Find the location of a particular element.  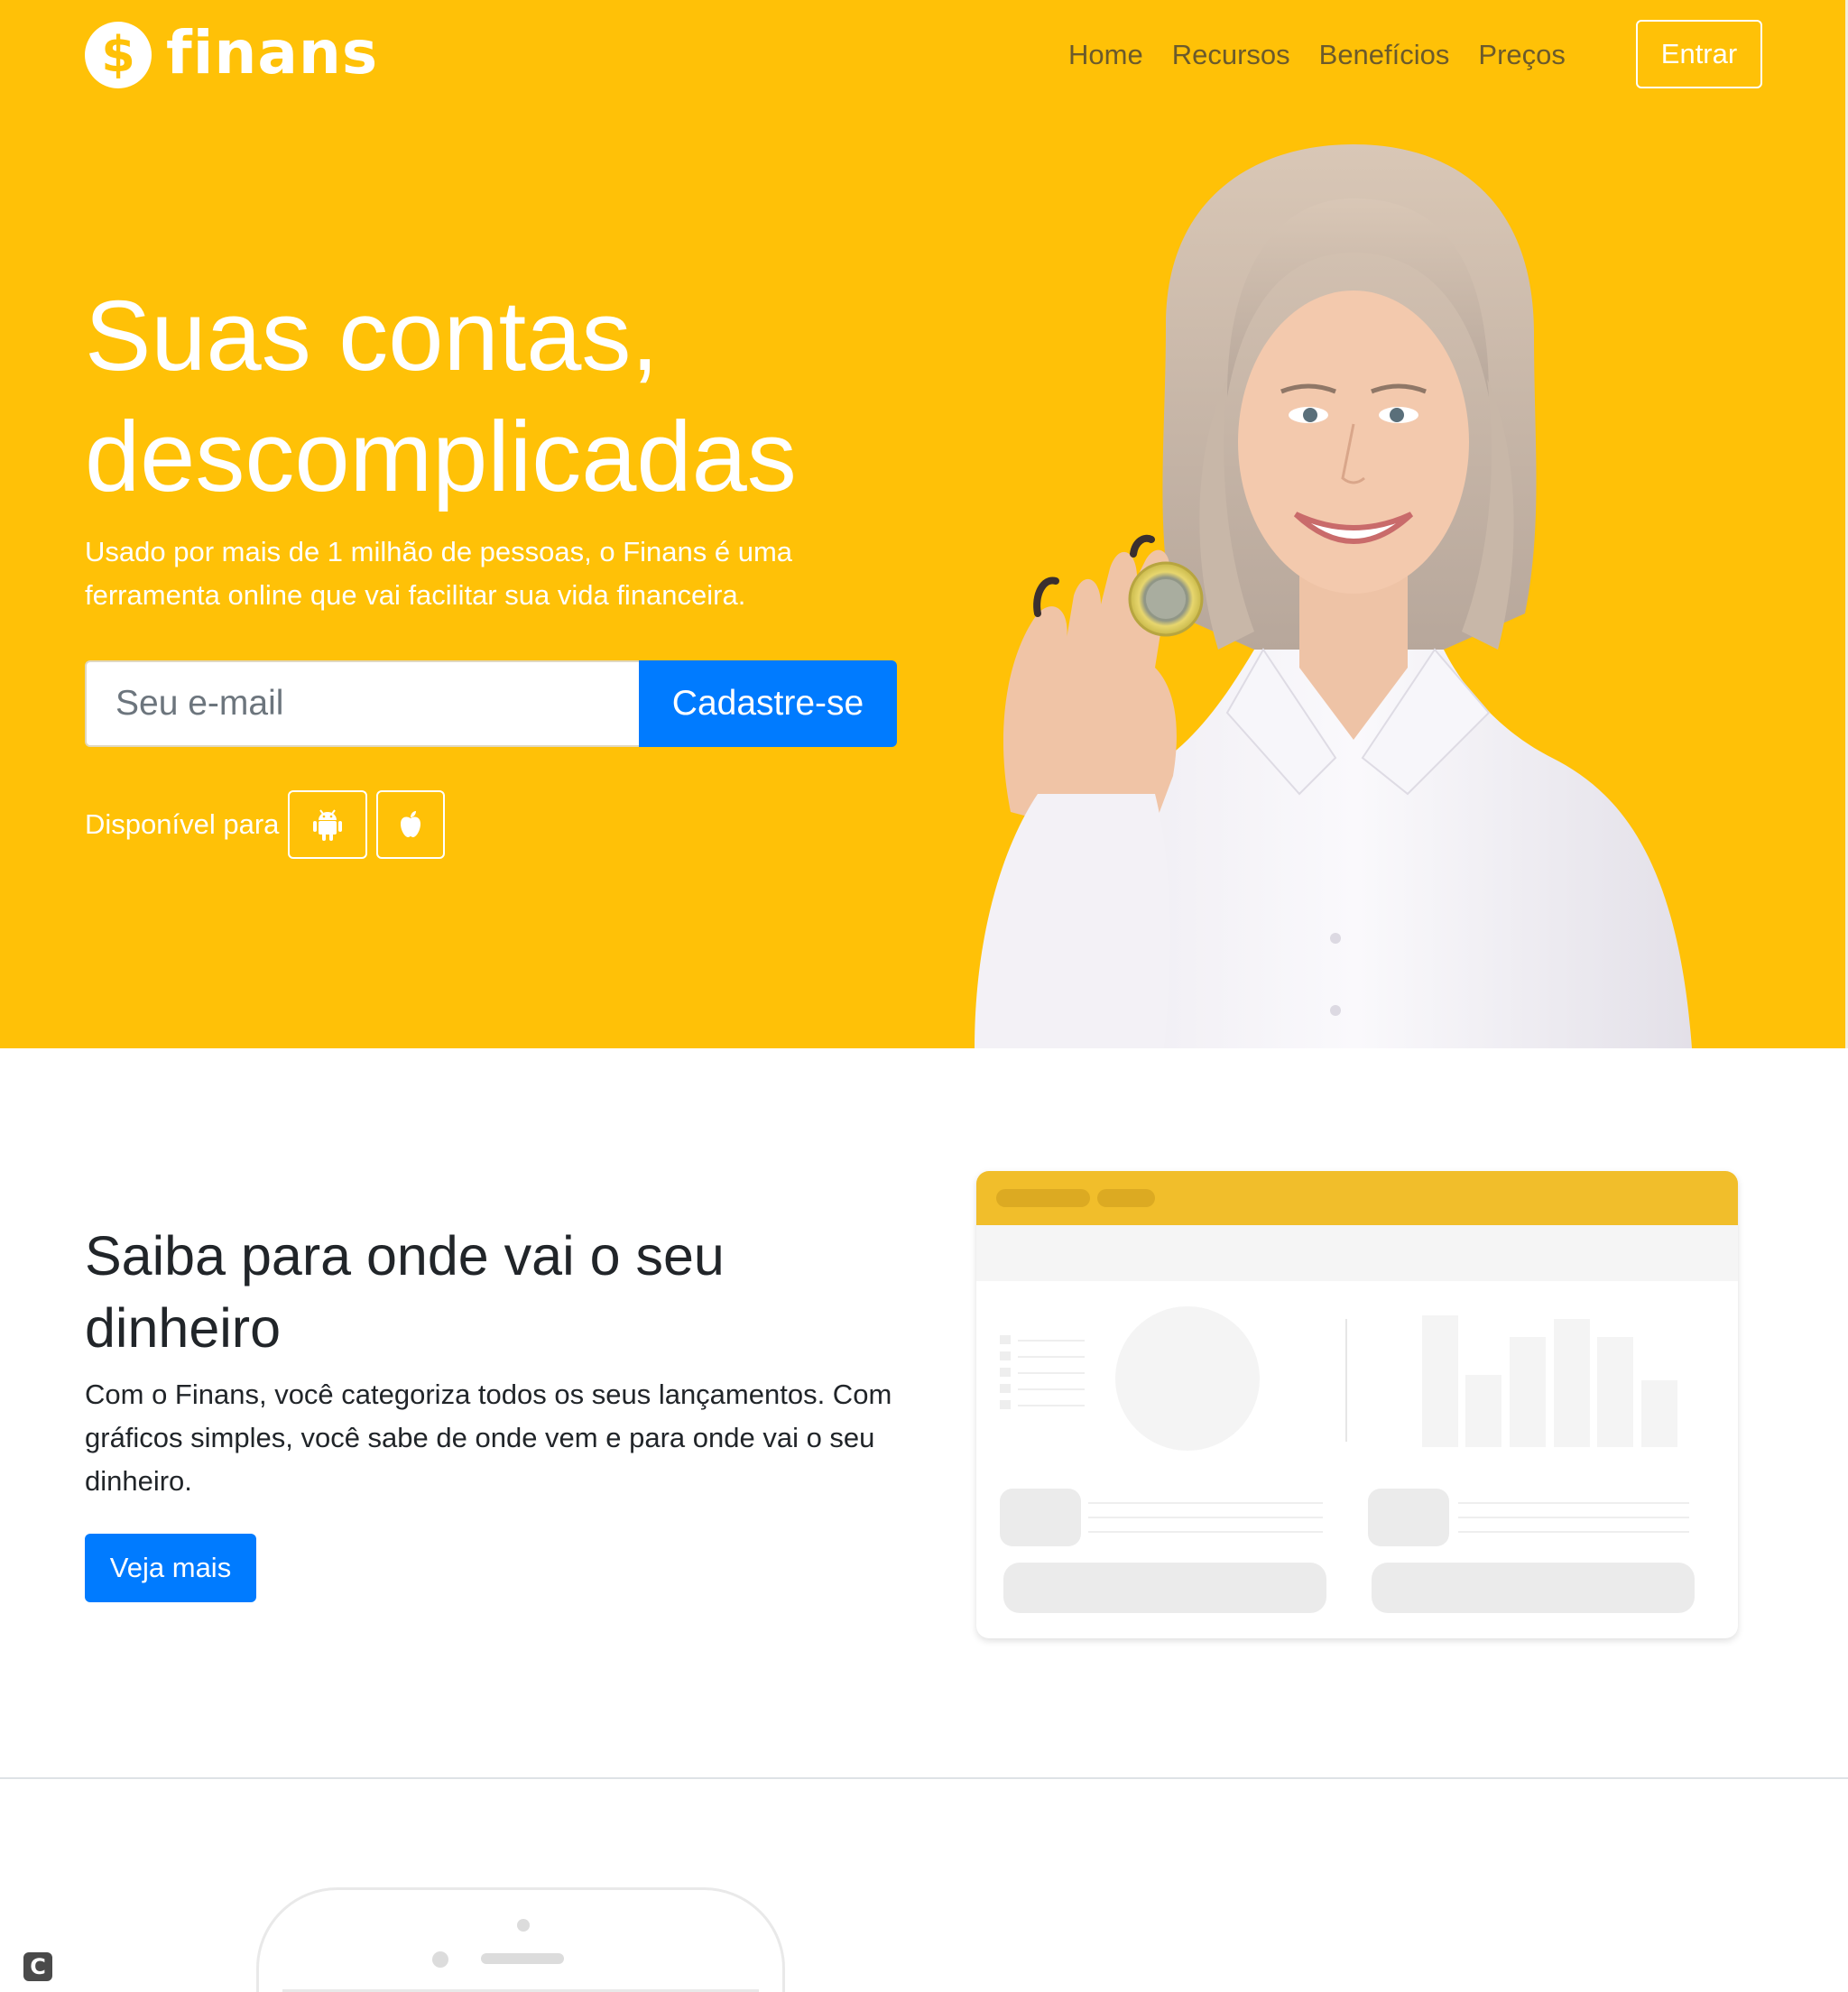

android-store-button is located at coordinates (328, 825).